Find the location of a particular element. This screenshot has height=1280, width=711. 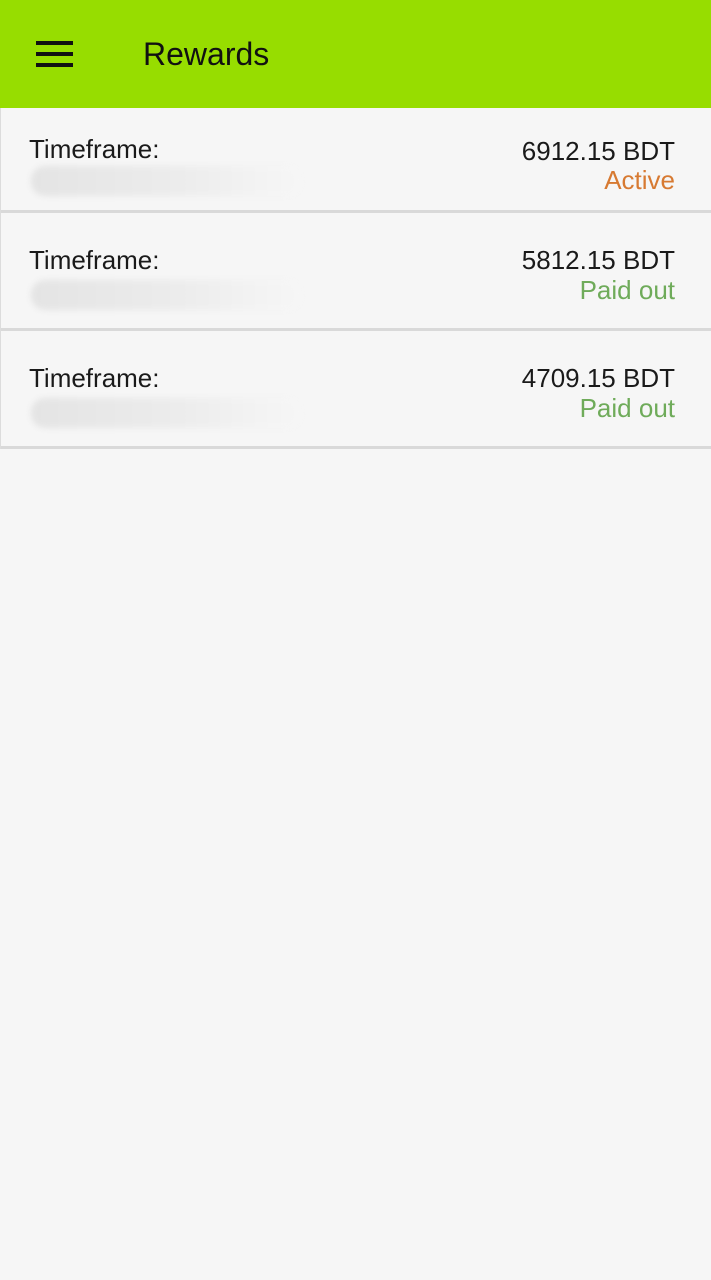

reward-amount: 6912.15 BDT is located at coordinates (598, 151).